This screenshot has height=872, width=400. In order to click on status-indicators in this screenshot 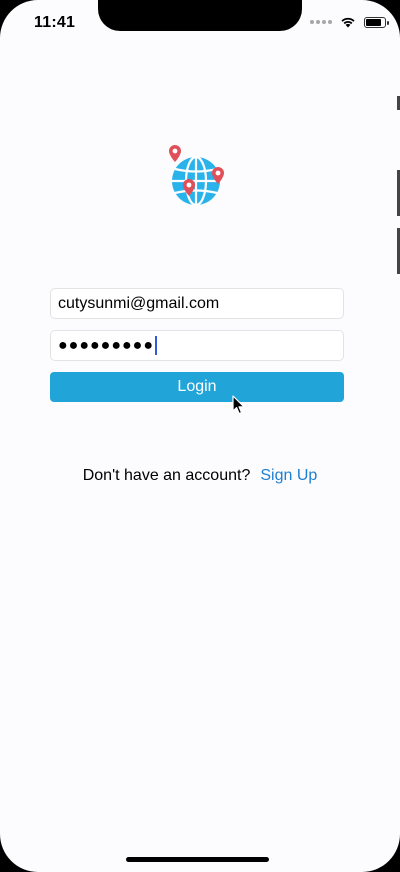, I will do `click(349, 22)`.